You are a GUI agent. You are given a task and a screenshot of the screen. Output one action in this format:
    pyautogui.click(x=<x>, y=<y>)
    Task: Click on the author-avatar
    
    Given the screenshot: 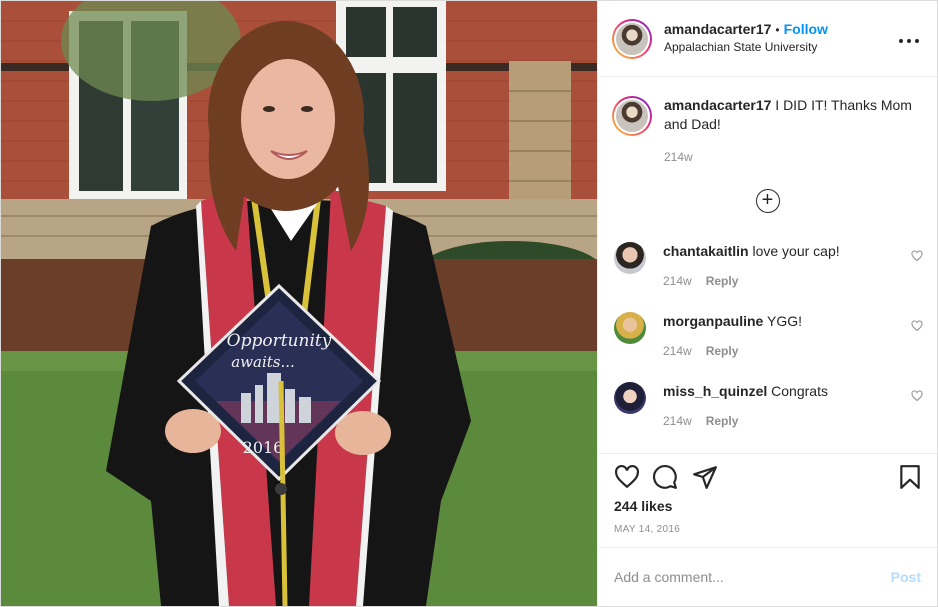 What is the action you would take?
    pyautogui.click(x=632, y=38)
    